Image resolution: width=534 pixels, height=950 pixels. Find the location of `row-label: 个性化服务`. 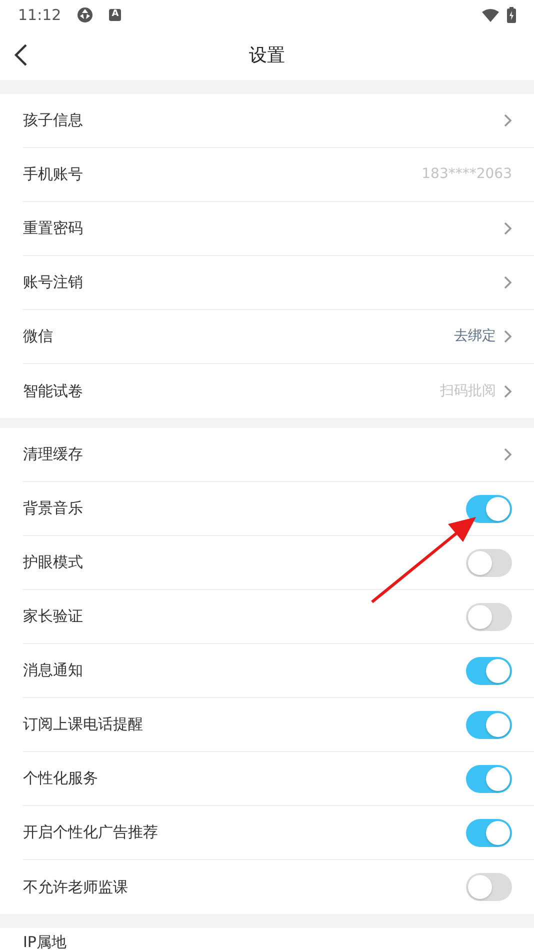

row-label: 个性化服务 is located at coordinates (60, 779).